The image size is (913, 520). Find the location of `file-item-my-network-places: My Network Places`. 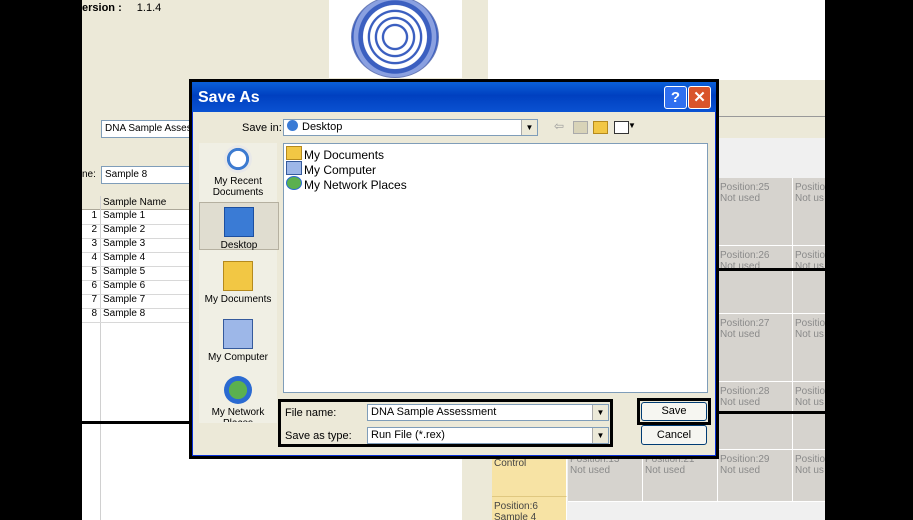

file-item-my-network-places: My Network Places is located at coordinates (346, 184).